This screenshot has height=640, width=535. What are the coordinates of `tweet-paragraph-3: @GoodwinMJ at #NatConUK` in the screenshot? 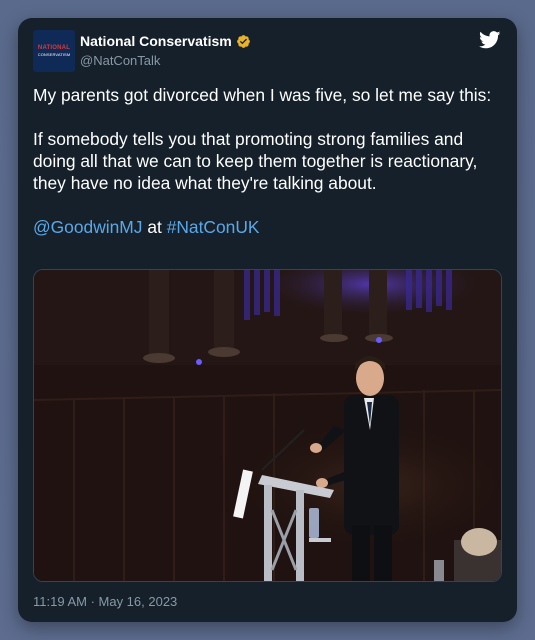 It's located at (271, 227).